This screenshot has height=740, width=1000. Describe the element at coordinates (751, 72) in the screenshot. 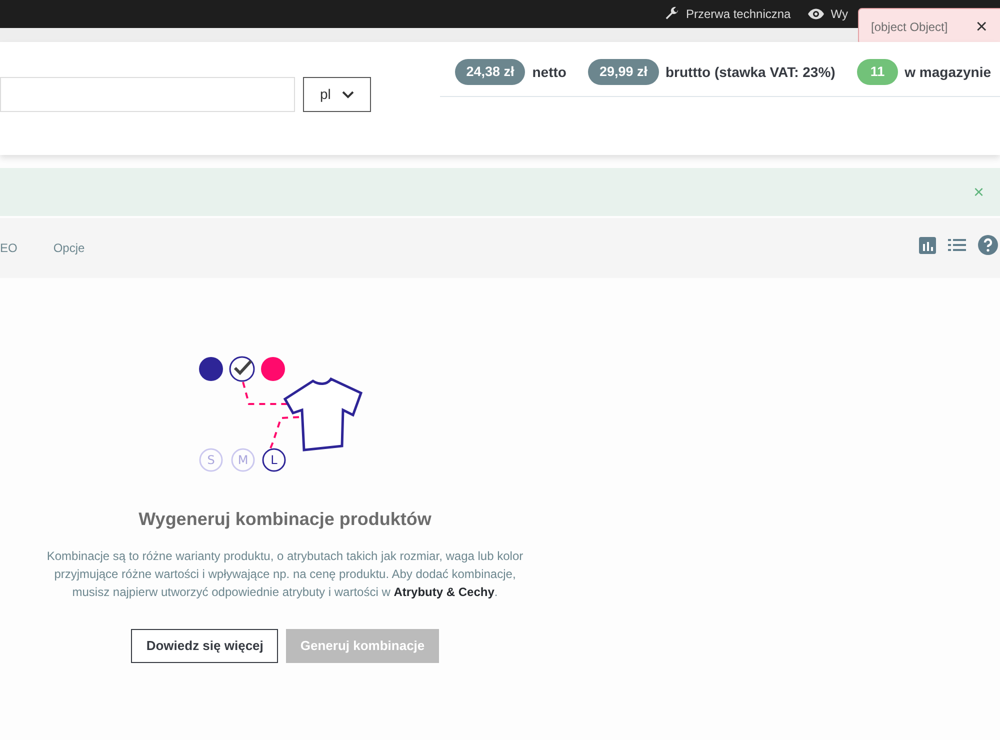

I see `price-label: bruttto (stawka VAT: 23%)` at that location.